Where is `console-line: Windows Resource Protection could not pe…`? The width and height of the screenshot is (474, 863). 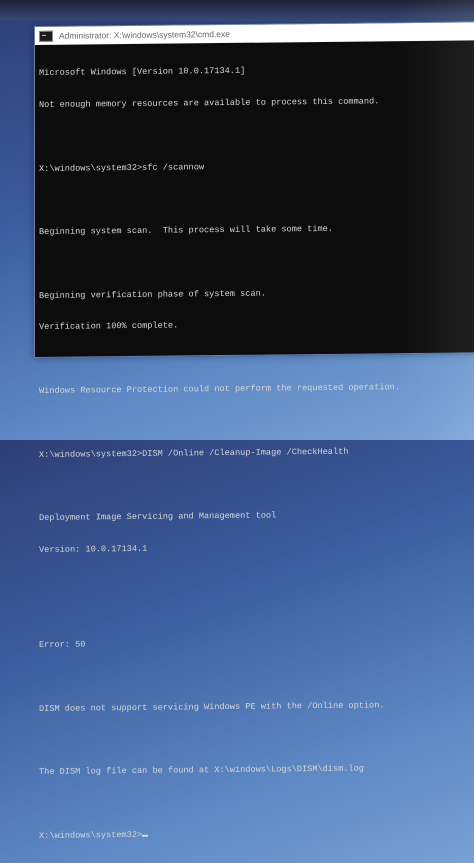 console-line: Windows Resource Protection could not pe… is located at coordinates (219, 389).